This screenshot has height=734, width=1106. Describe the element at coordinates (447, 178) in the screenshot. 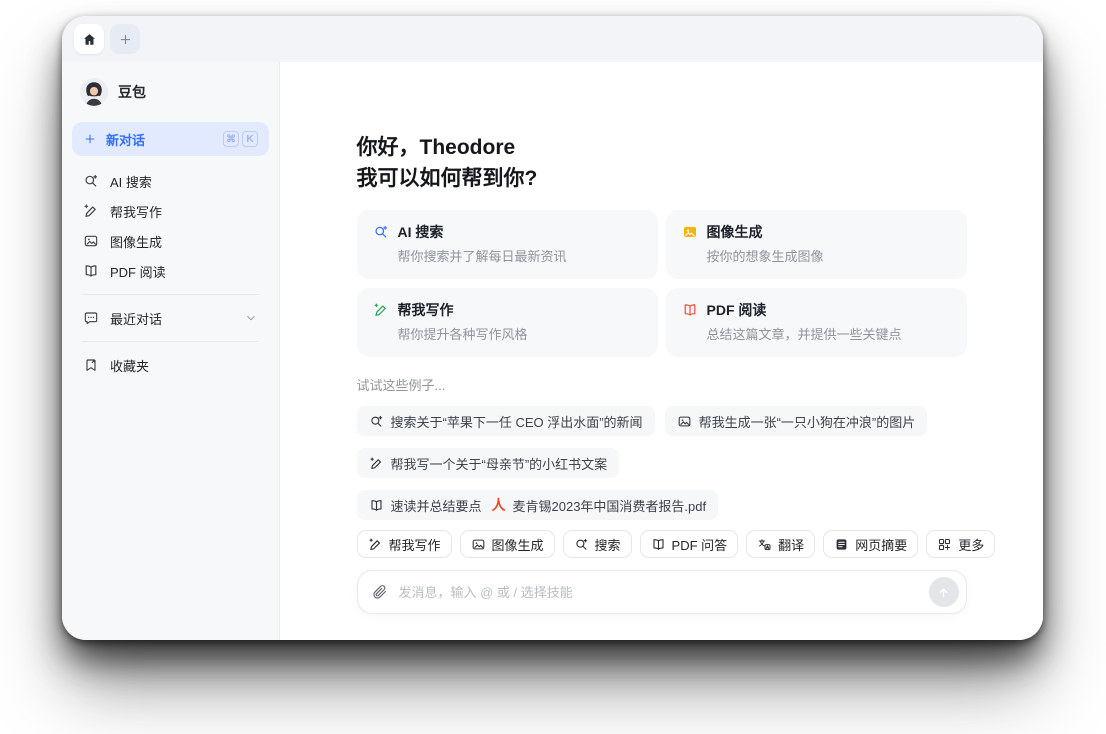

I see `greeting-line2: 我可以如何帮到你?` at that location.